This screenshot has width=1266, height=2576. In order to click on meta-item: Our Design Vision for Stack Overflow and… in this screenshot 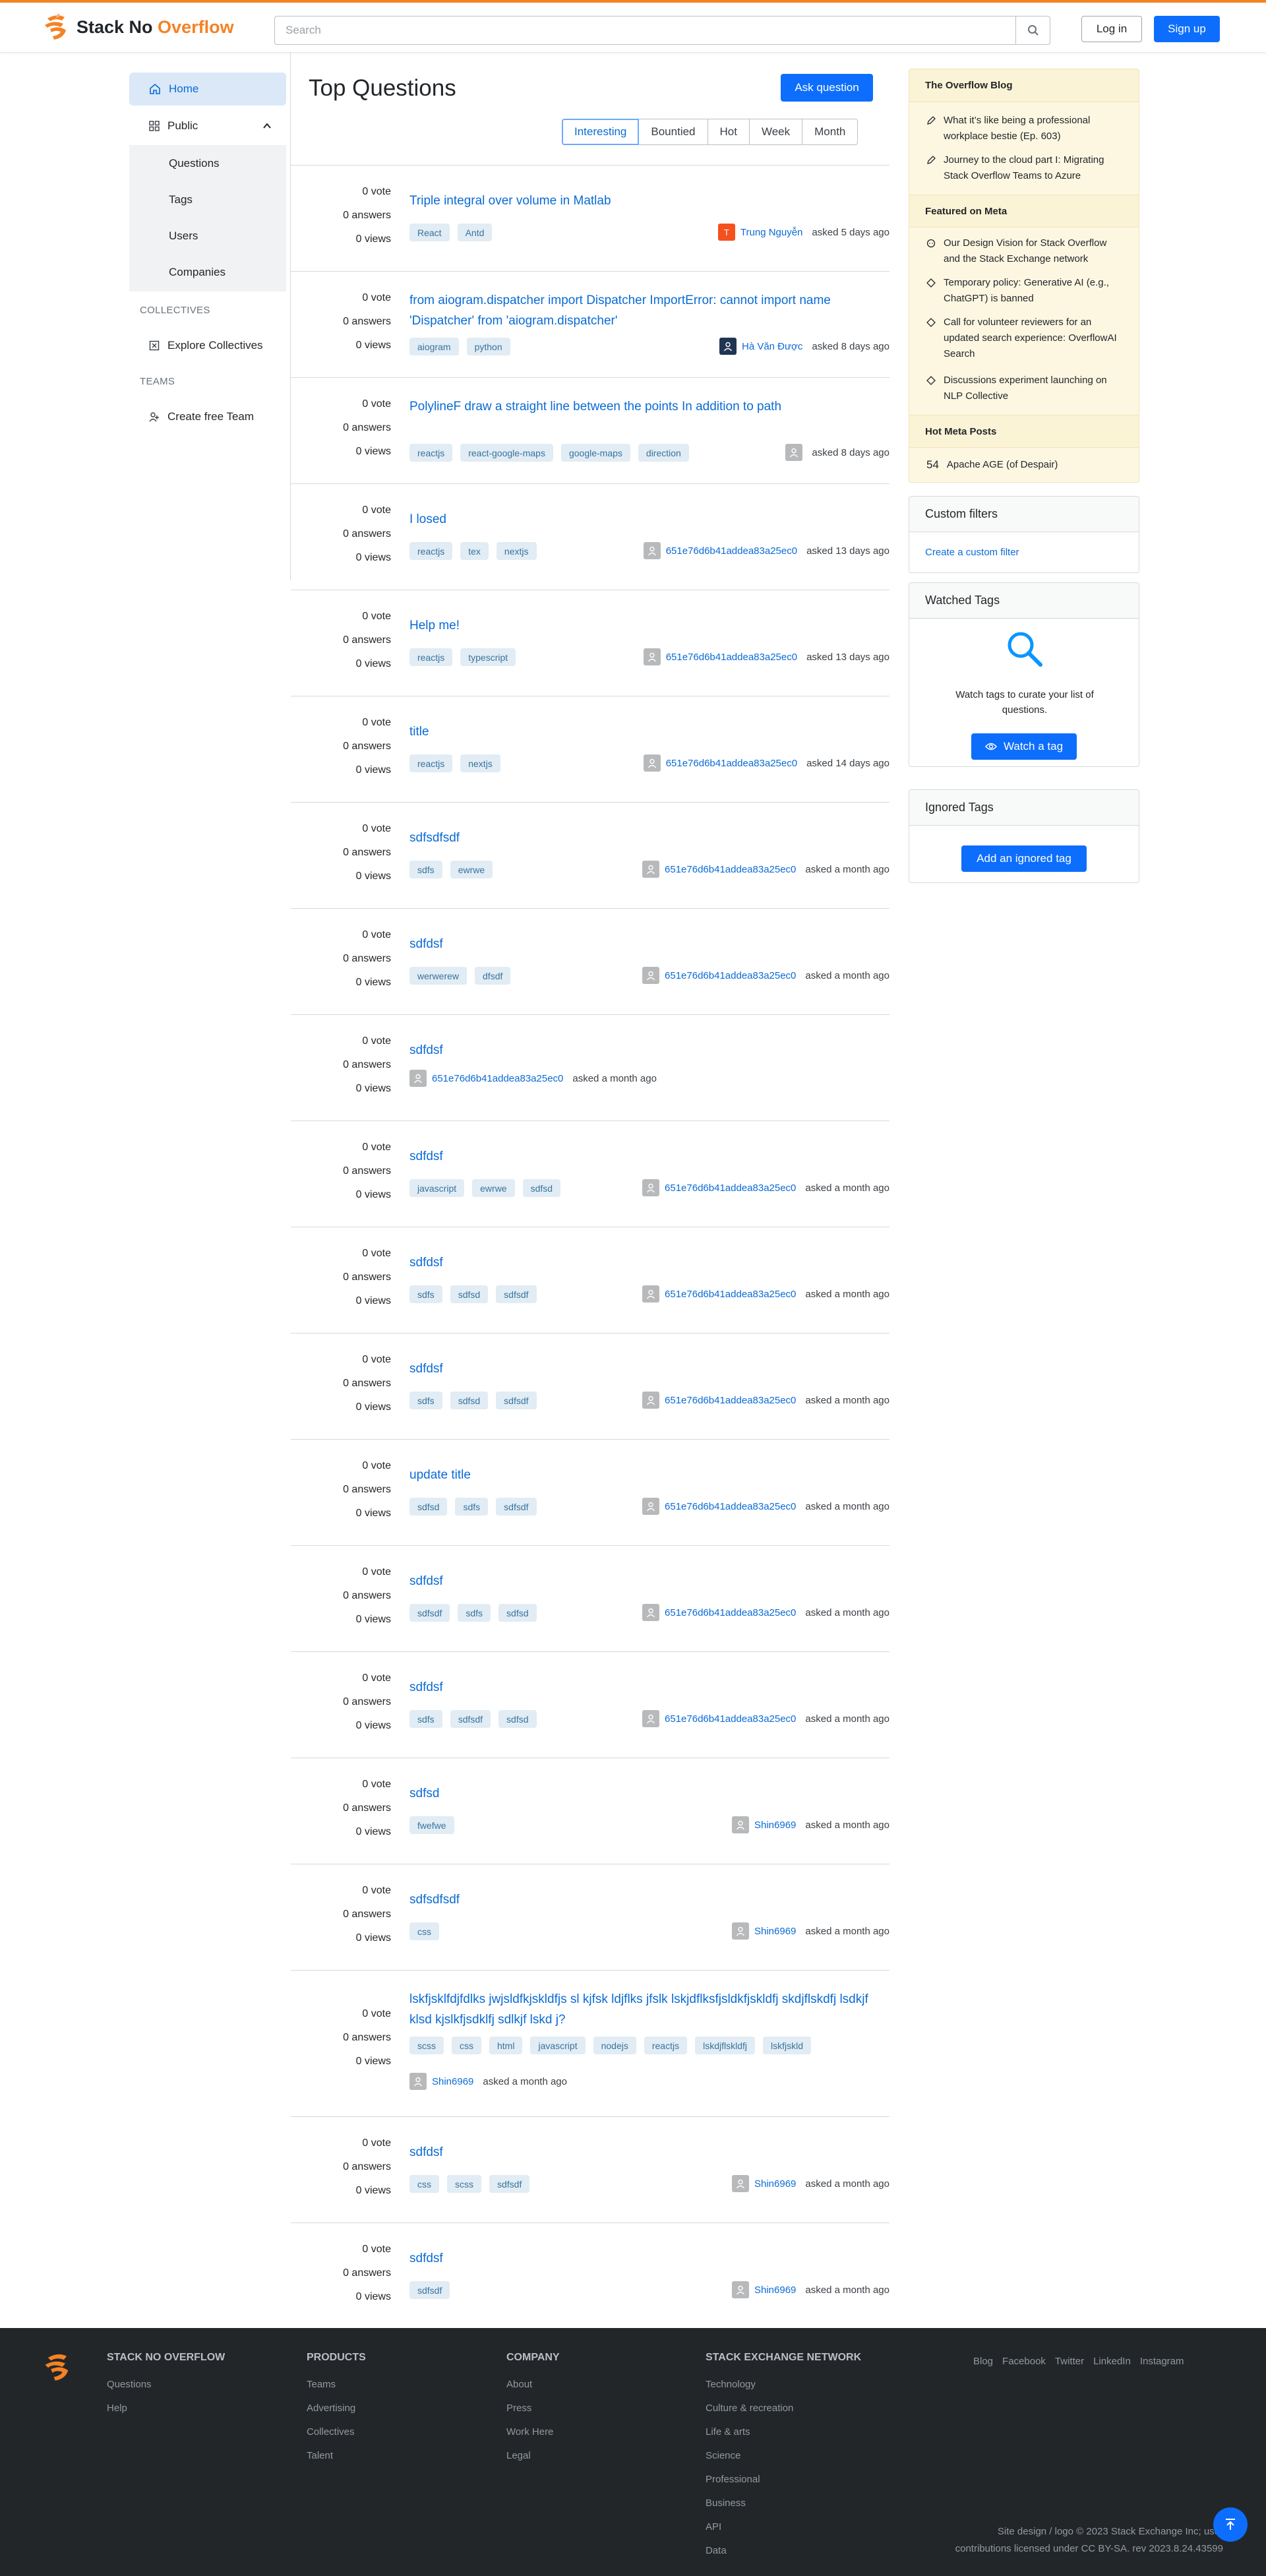, I will do `click(1025, 251)`.